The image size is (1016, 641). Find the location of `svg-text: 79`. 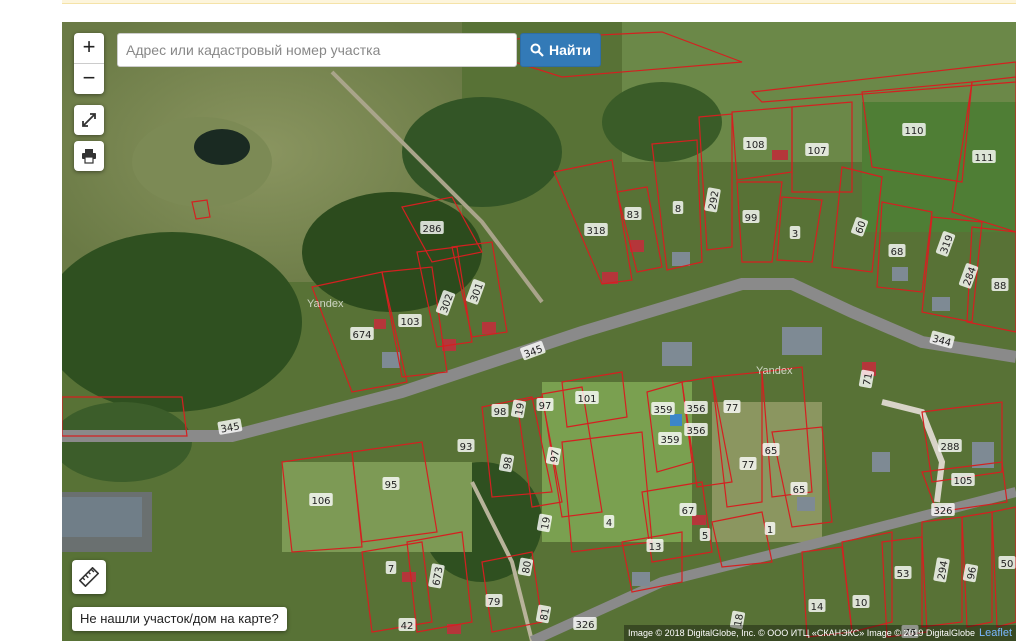

svg-text: 79 is located at coordinates (494, 602).